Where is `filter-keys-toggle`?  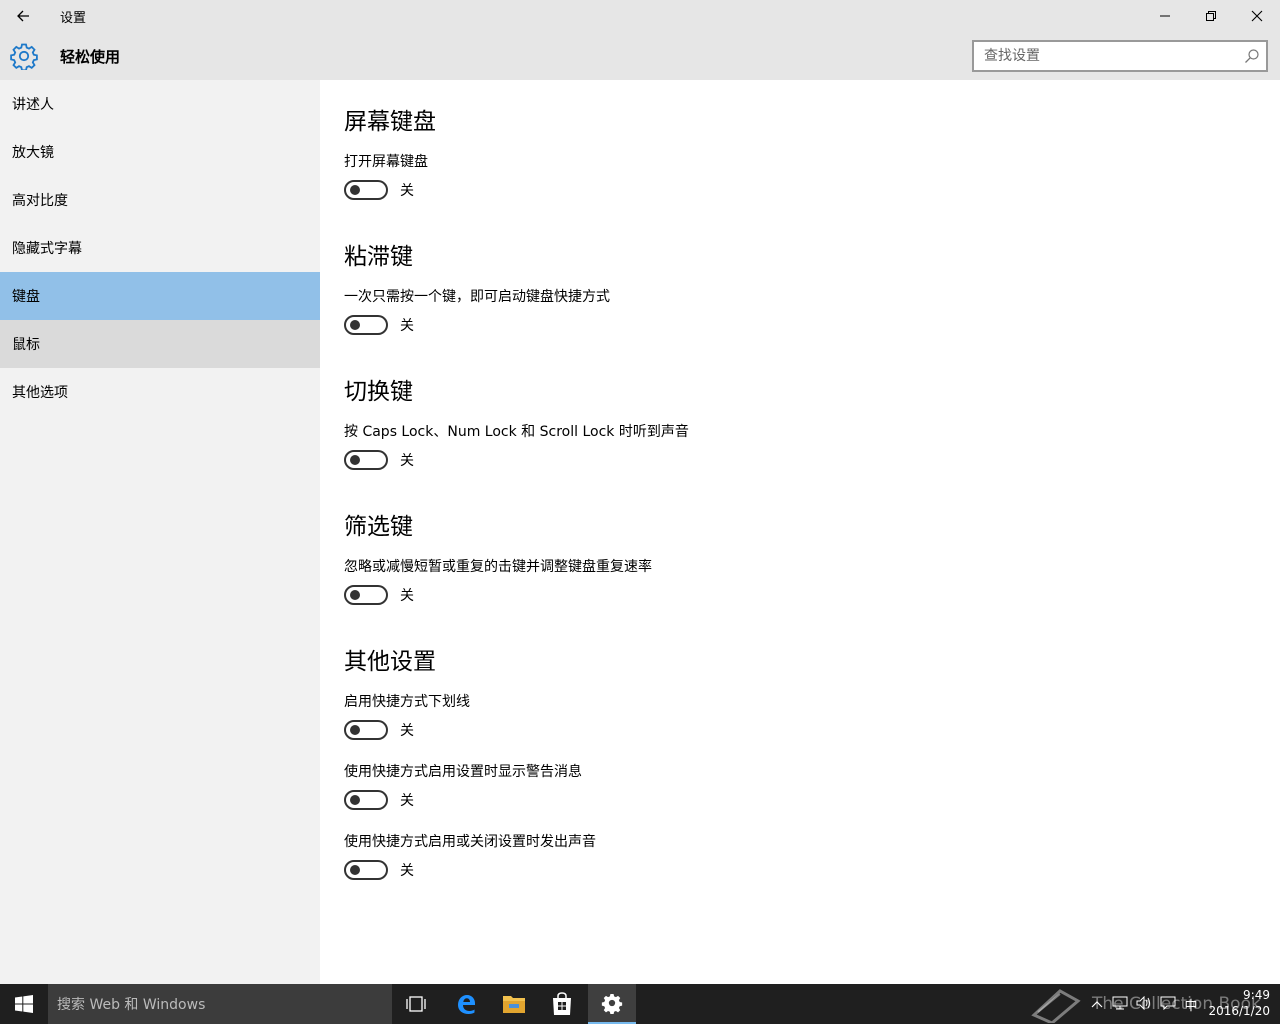 filter-keys-toggle is located at coordinates (366, 595).